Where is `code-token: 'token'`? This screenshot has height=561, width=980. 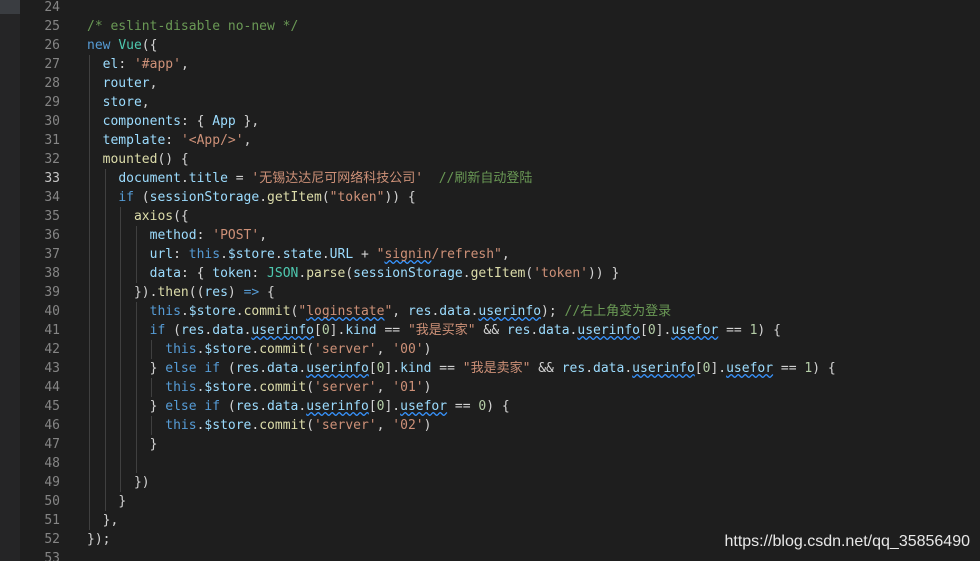
code-token: 'token' is located at coordinates (560, 273).